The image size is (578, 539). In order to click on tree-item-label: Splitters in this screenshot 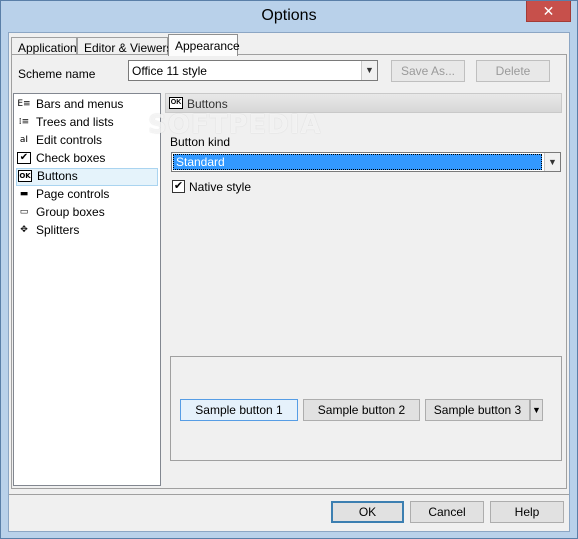, I will do `click(58, 230)`.